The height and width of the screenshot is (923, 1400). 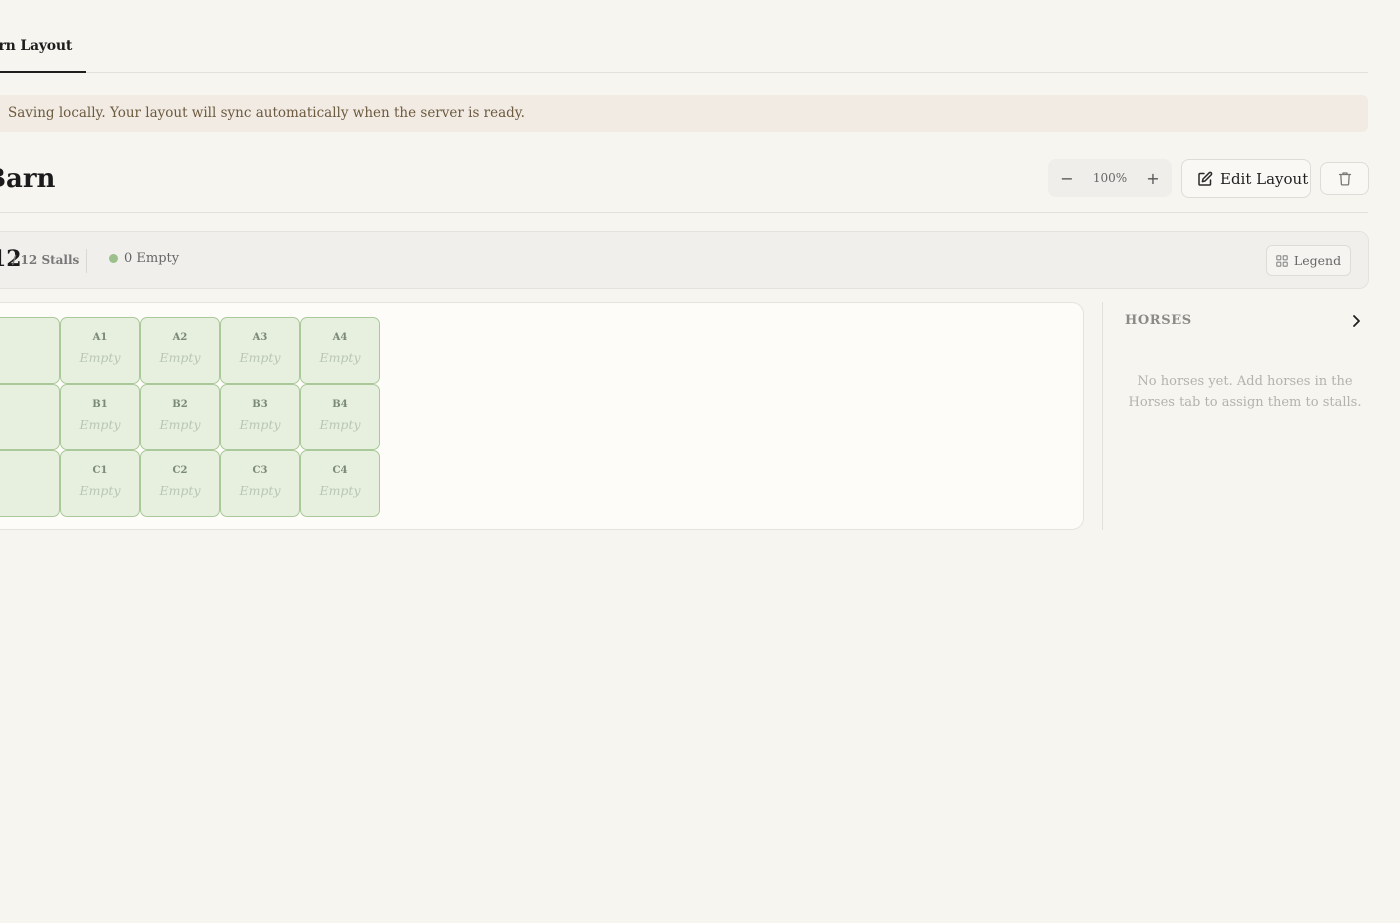 I want to click on stall-c2: C2 Empty, so click(x=180, y=483).